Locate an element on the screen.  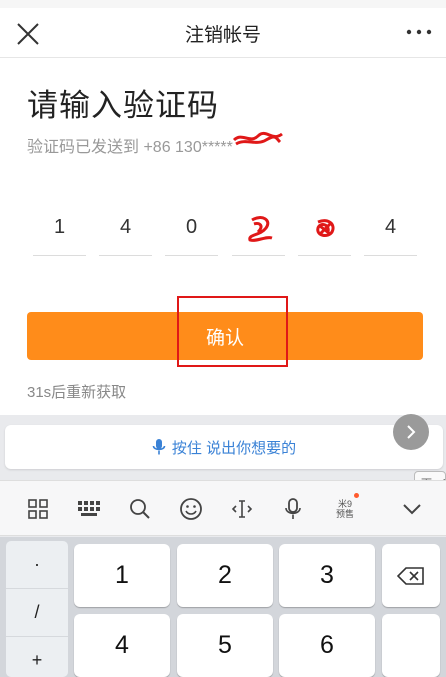
chevron-right-icon is located at coordinates (411, 432).